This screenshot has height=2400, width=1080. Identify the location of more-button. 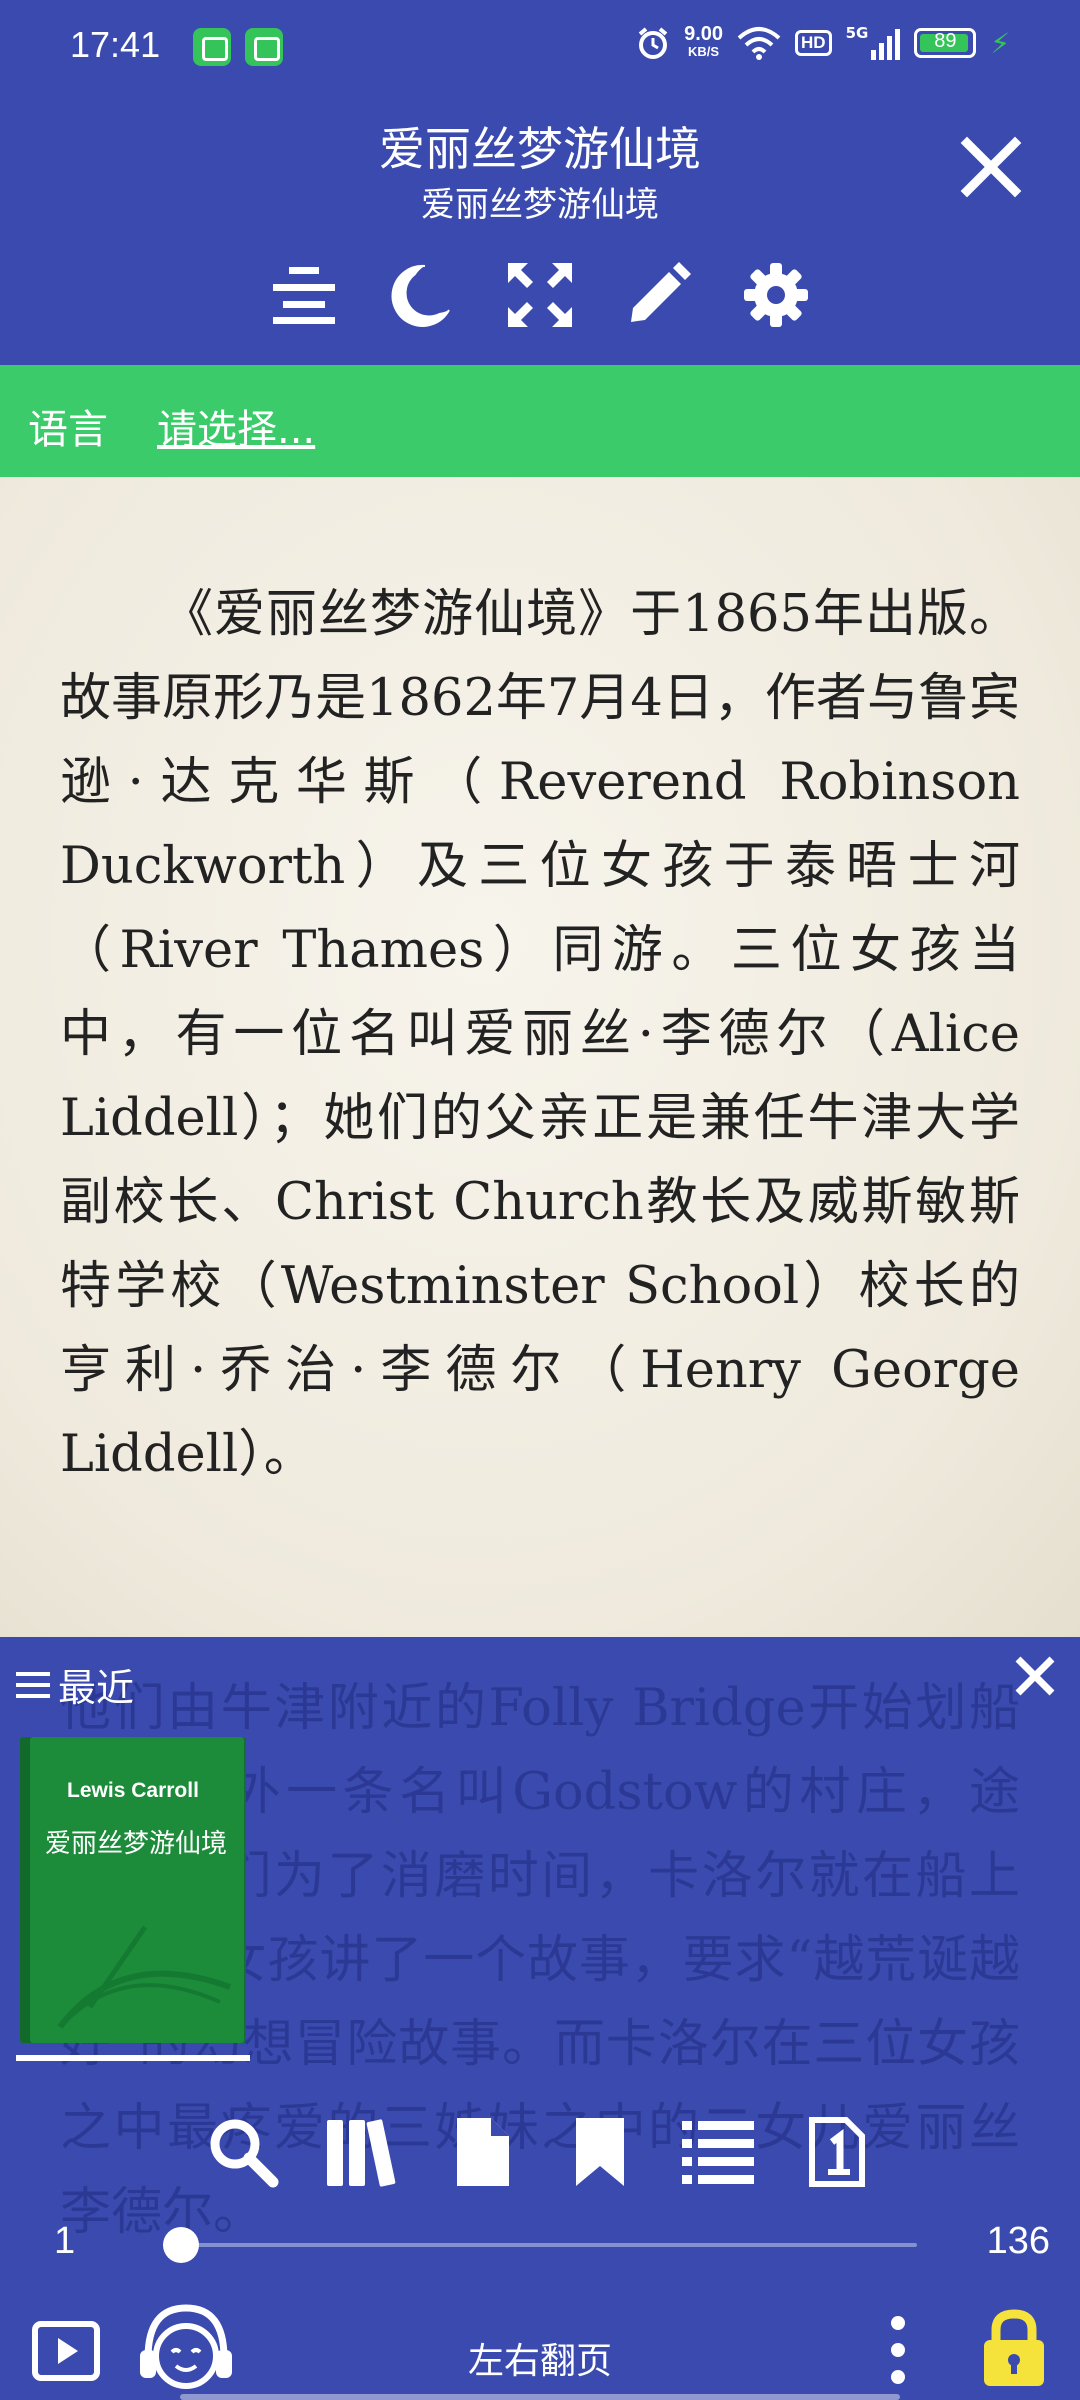
(898, 2350).